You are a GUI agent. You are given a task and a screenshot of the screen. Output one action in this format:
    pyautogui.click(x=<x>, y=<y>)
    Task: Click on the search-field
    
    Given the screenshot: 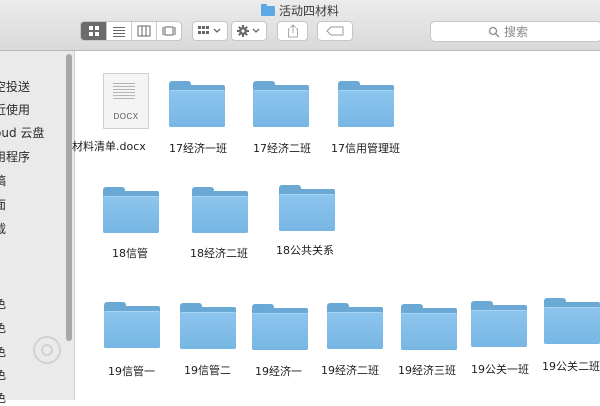 What is the action you would take?
    pyautogui.click(x=515, y=31)
    